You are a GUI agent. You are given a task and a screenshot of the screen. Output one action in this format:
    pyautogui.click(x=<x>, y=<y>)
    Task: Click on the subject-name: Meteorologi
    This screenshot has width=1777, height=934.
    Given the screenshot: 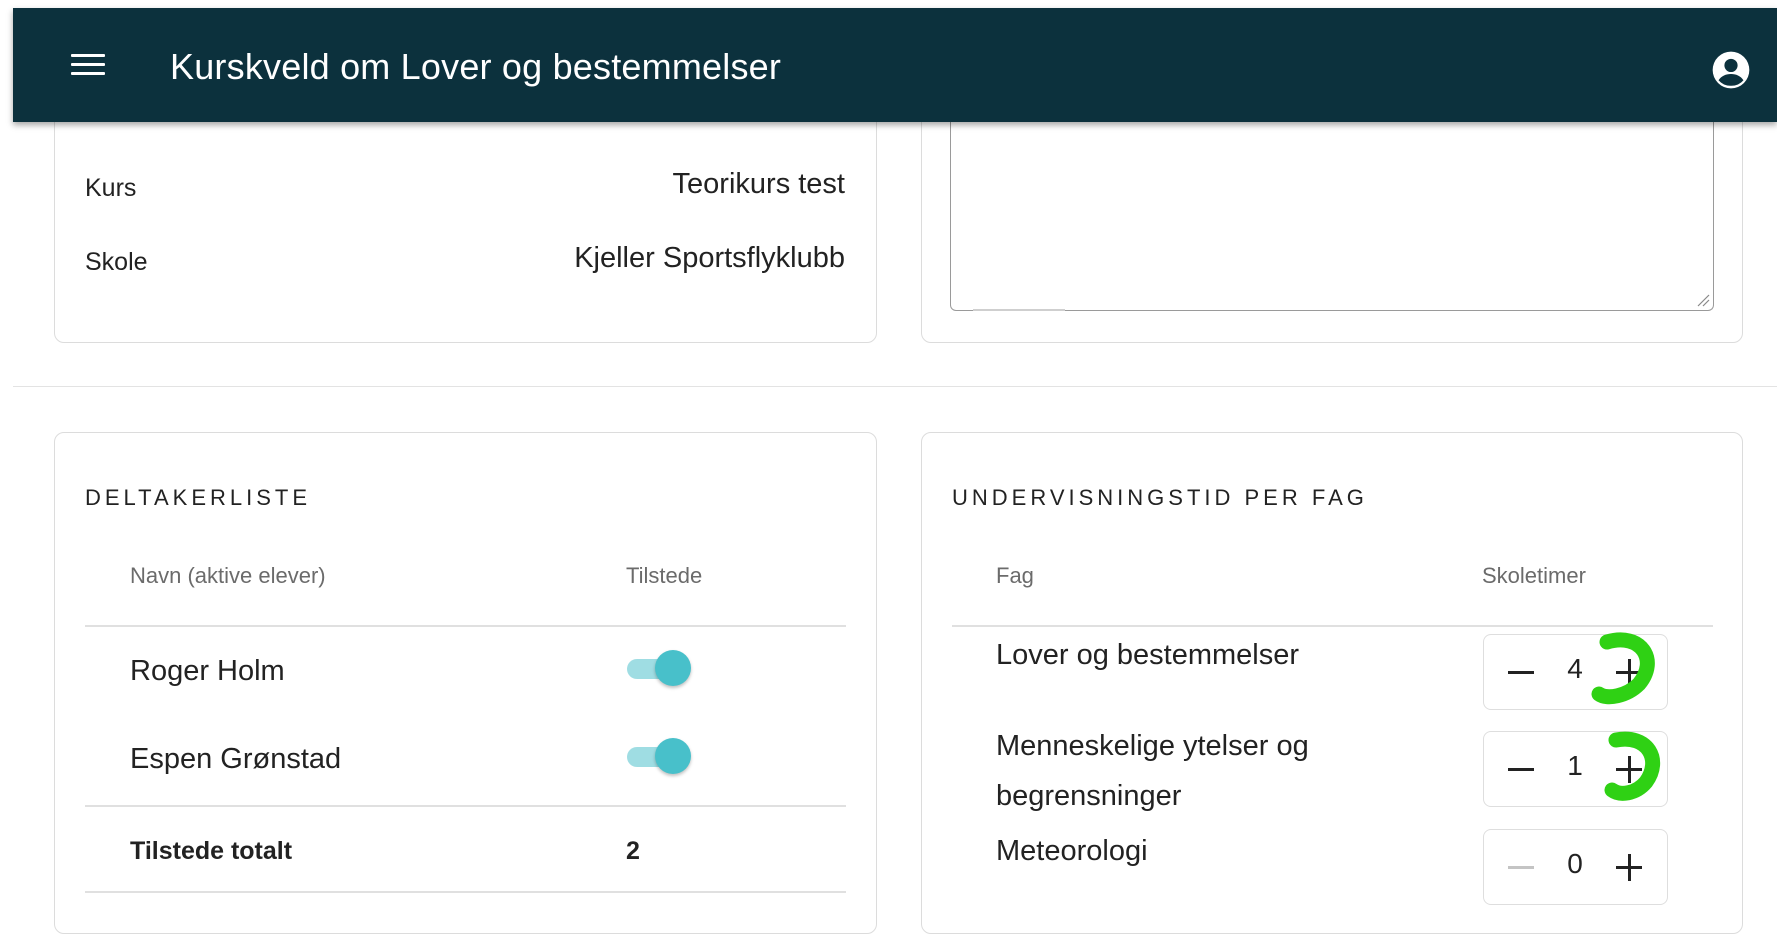 What is the action you would take?
    pyautogui.click(x=1072, y=851)
    